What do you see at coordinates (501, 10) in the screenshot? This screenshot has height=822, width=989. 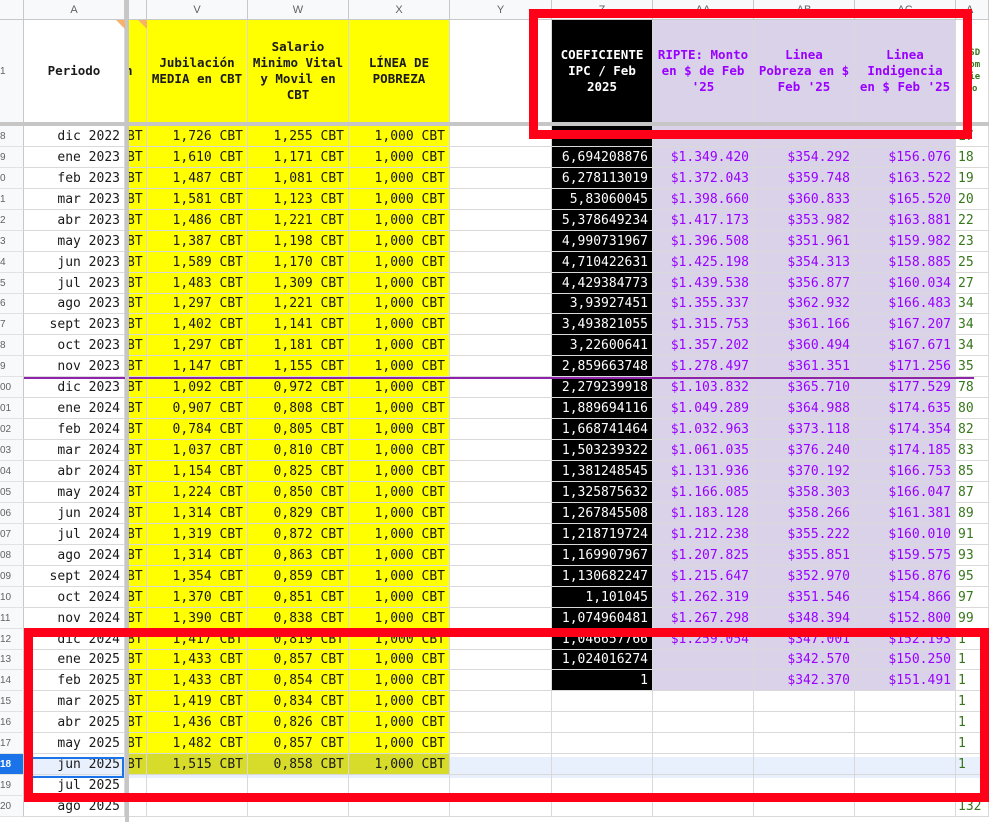 I see `column-header-y: Y` at bounding box center [501, 10].